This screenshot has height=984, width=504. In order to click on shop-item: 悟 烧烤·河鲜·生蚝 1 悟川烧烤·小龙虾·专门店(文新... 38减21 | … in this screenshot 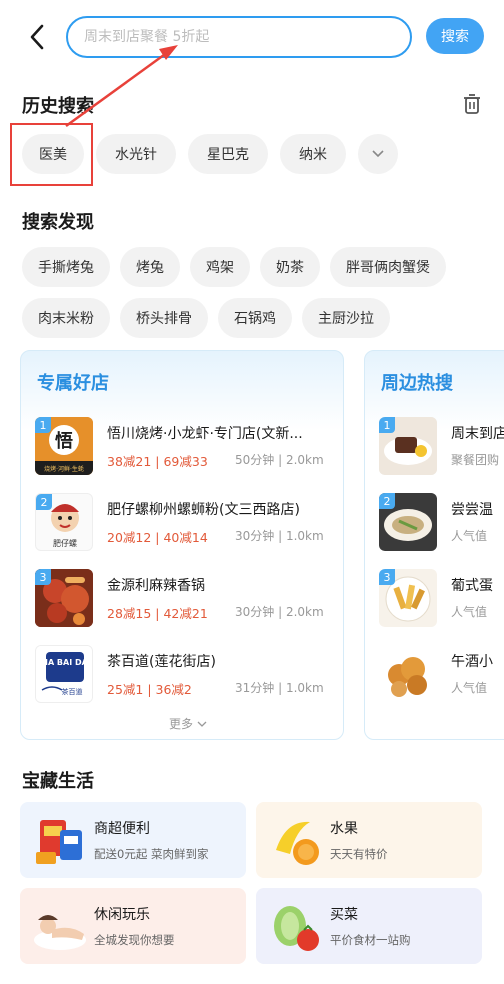, I will do `click(189, 449)`.